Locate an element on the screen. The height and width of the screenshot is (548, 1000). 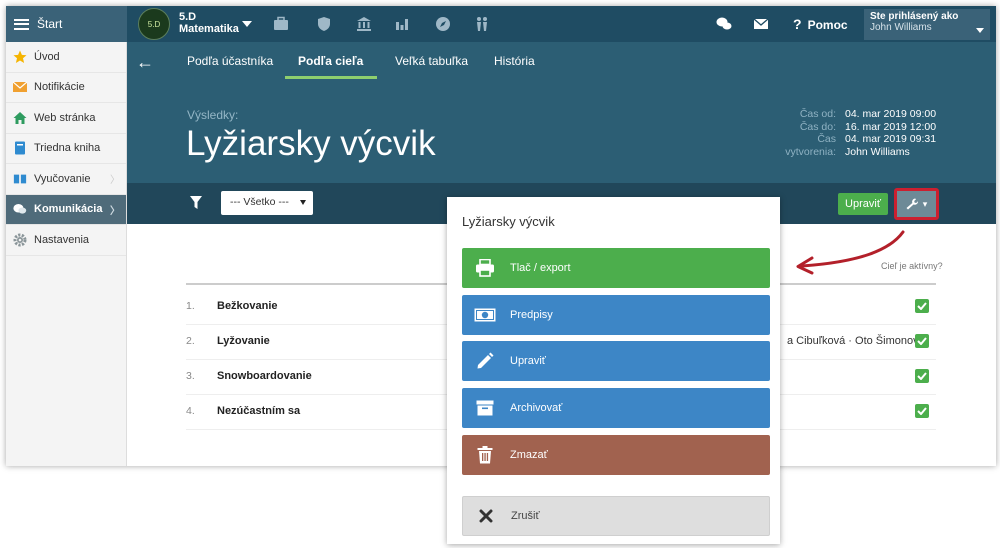
sidebar-item-triedna-kniha: Triedna kniha is located at coordinates (66, 149).